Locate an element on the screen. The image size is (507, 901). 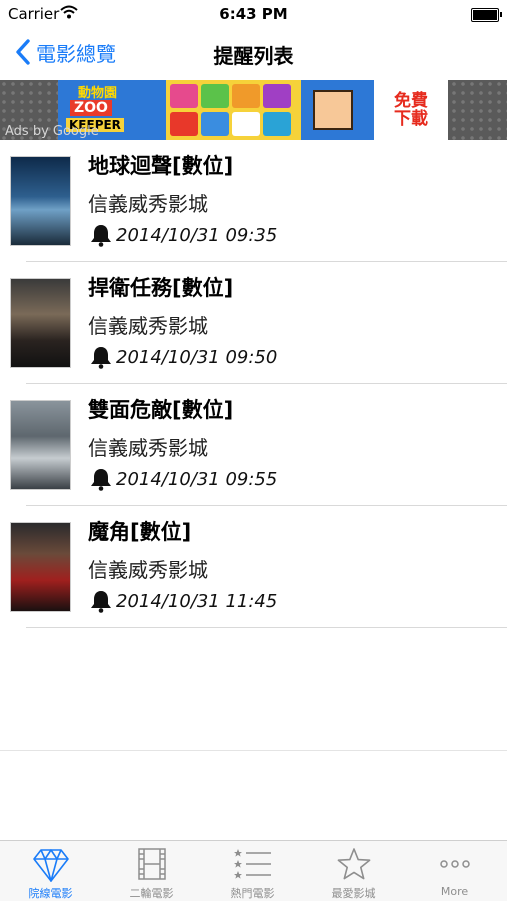
navigation-bar: 電影總覽 提醒列表 is located at coordinates (253, 53).